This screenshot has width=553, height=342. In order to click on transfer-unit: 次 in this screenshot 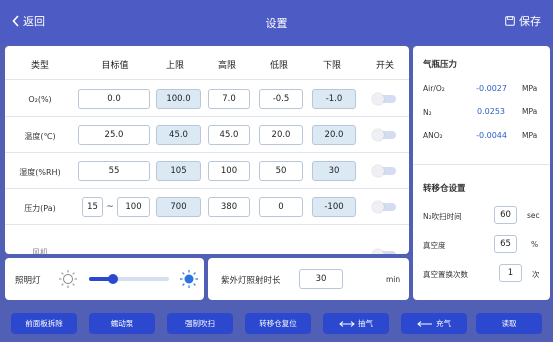, I will do `click(536, 274)`.